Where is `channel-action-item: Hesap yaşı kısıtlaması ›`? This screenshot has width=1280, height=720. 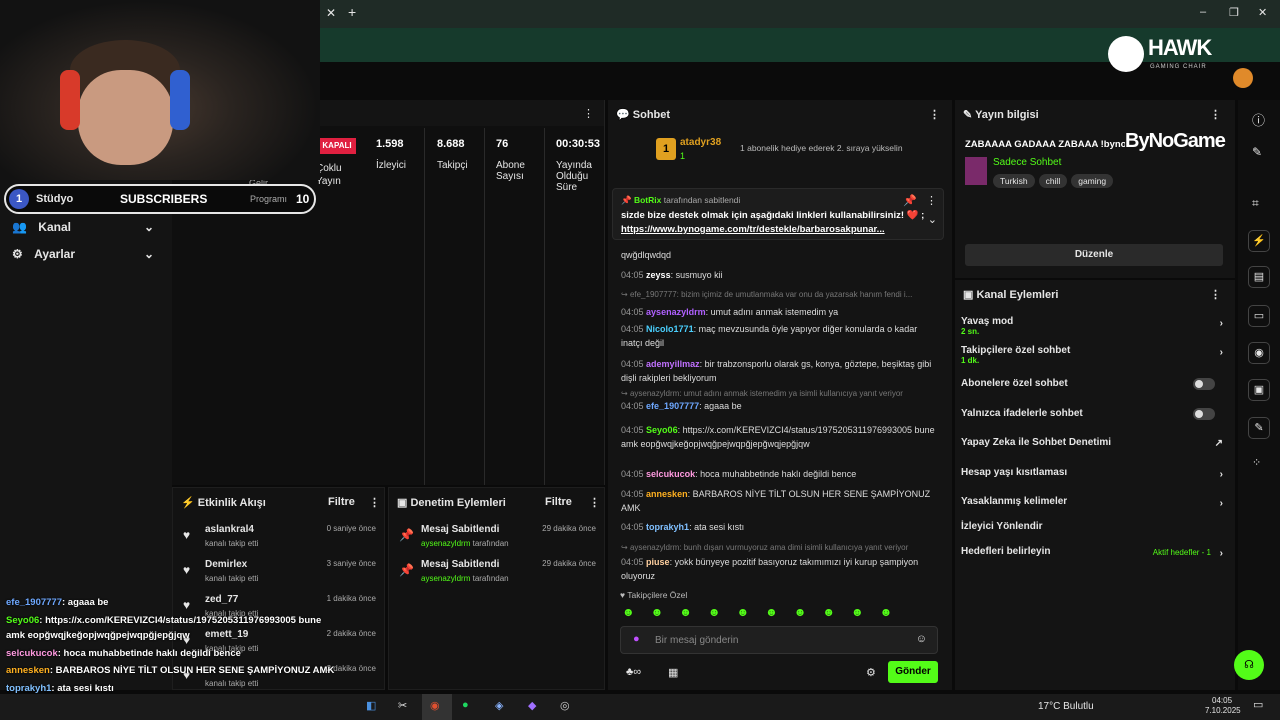 channel-action-item: Hesap yaşı kısıtlaması › is located at coordinates (1092, 480).